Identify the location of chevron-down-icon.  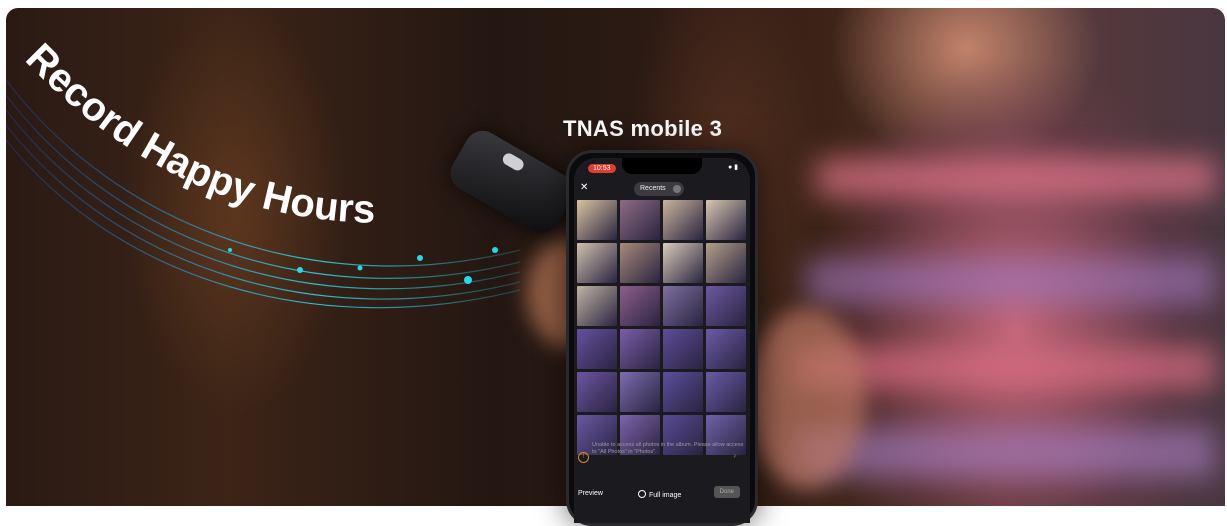
(677, 189).